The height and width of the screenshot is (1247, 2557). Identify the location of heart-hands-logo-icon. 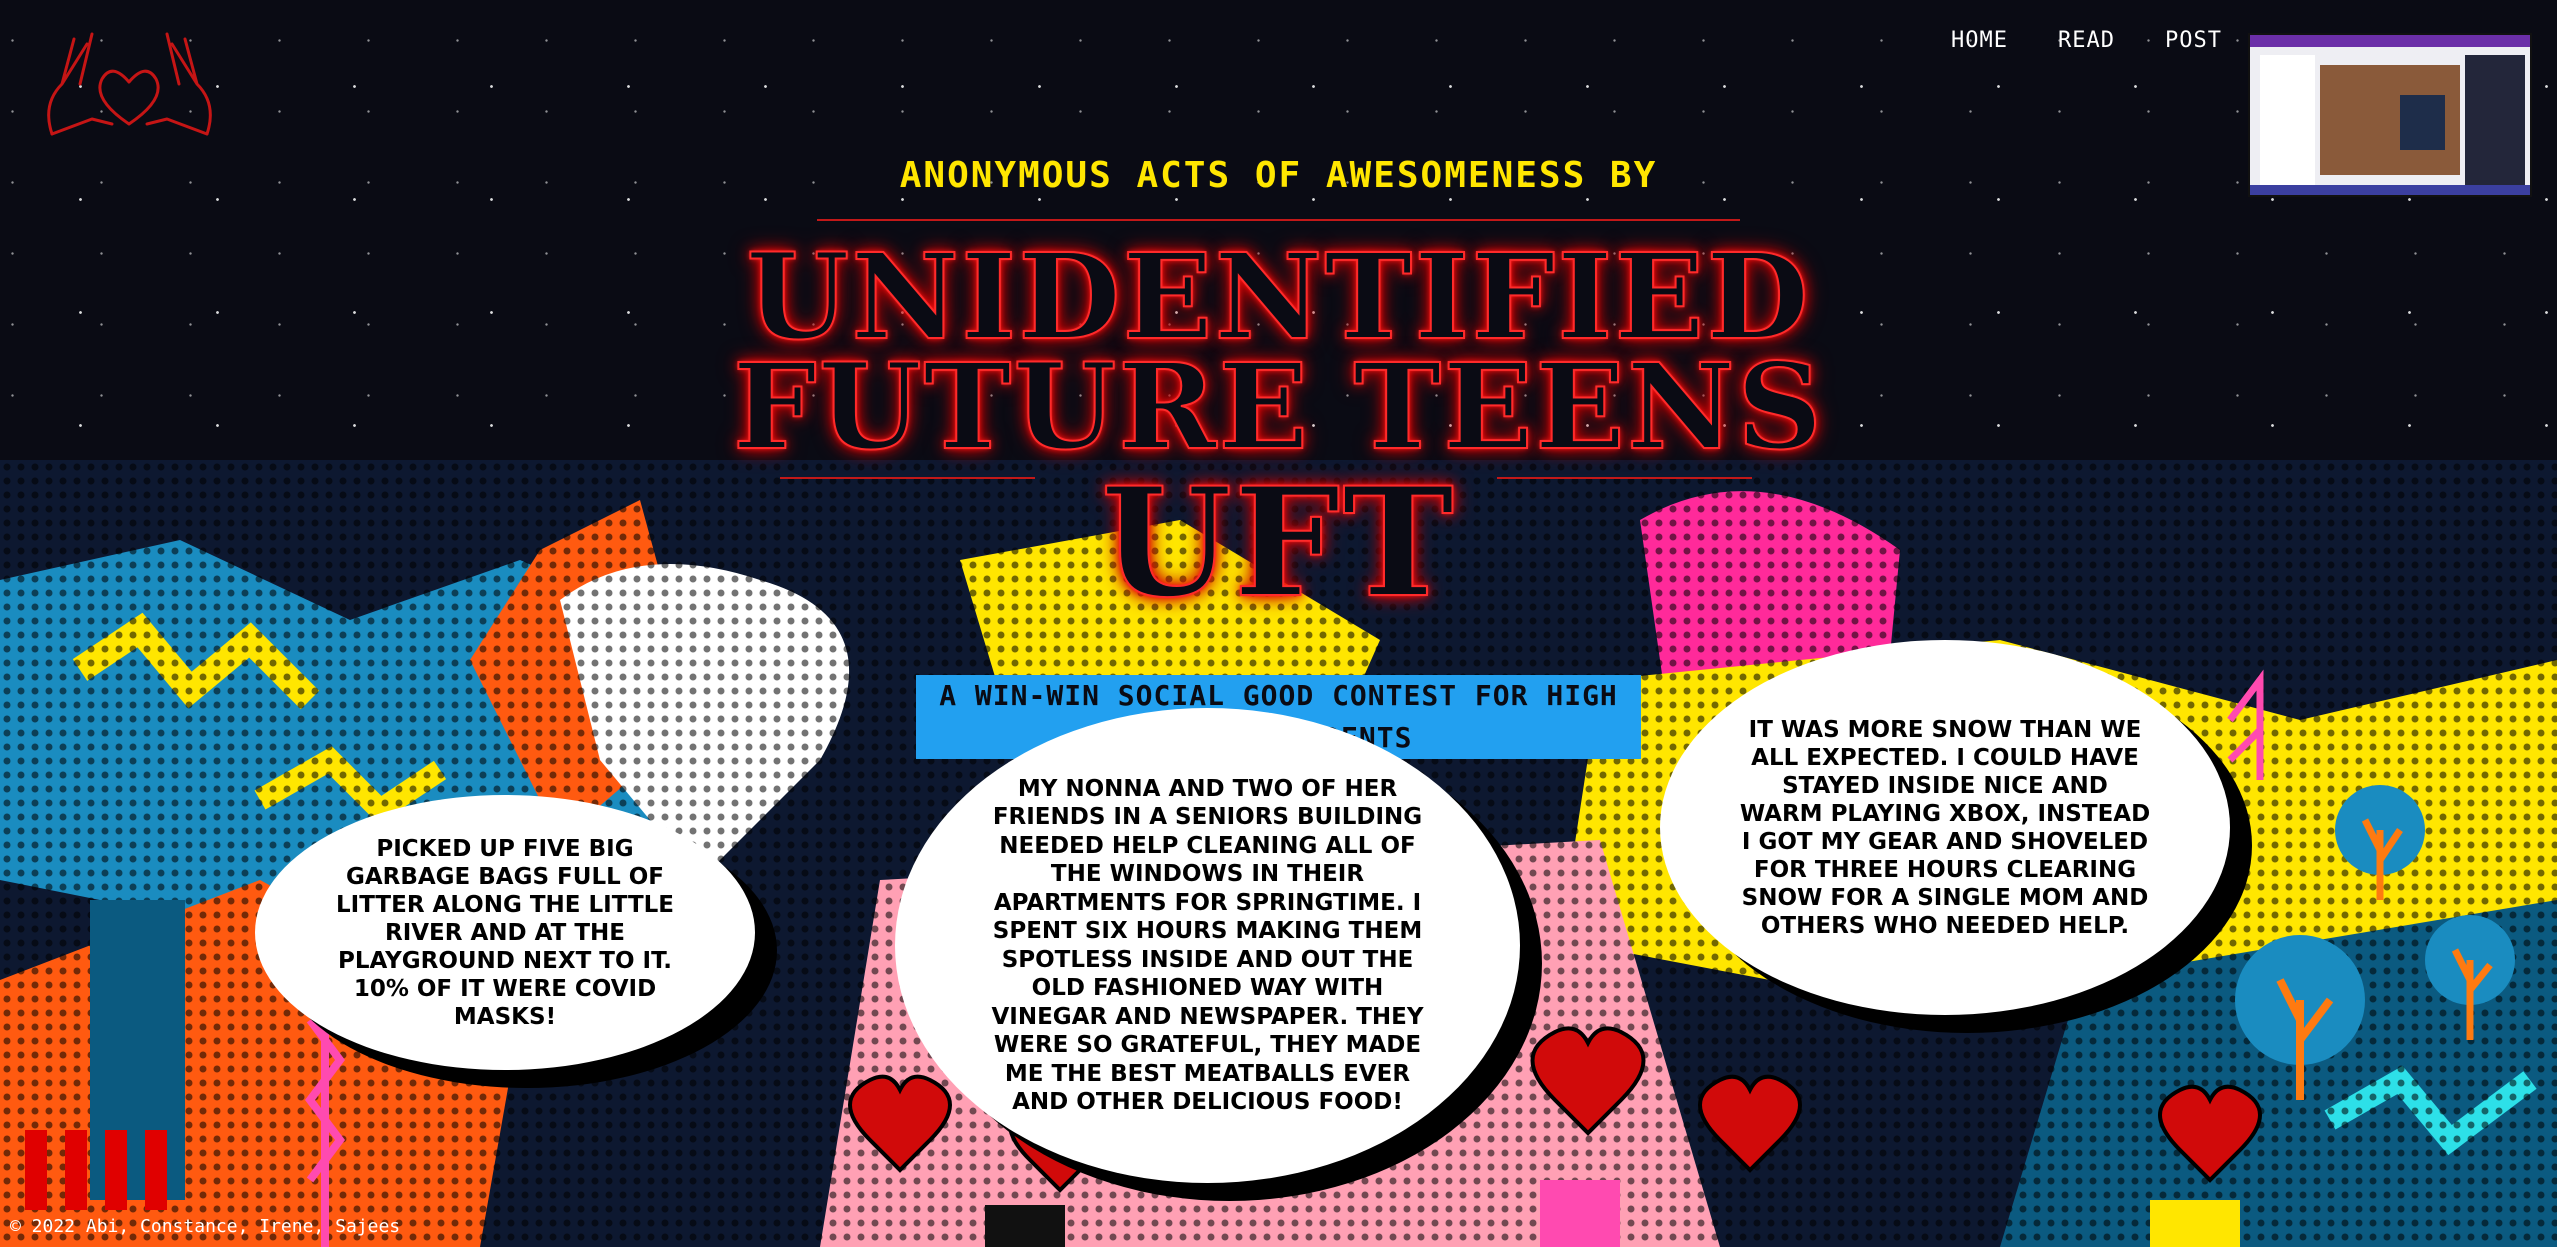
(129, 86).